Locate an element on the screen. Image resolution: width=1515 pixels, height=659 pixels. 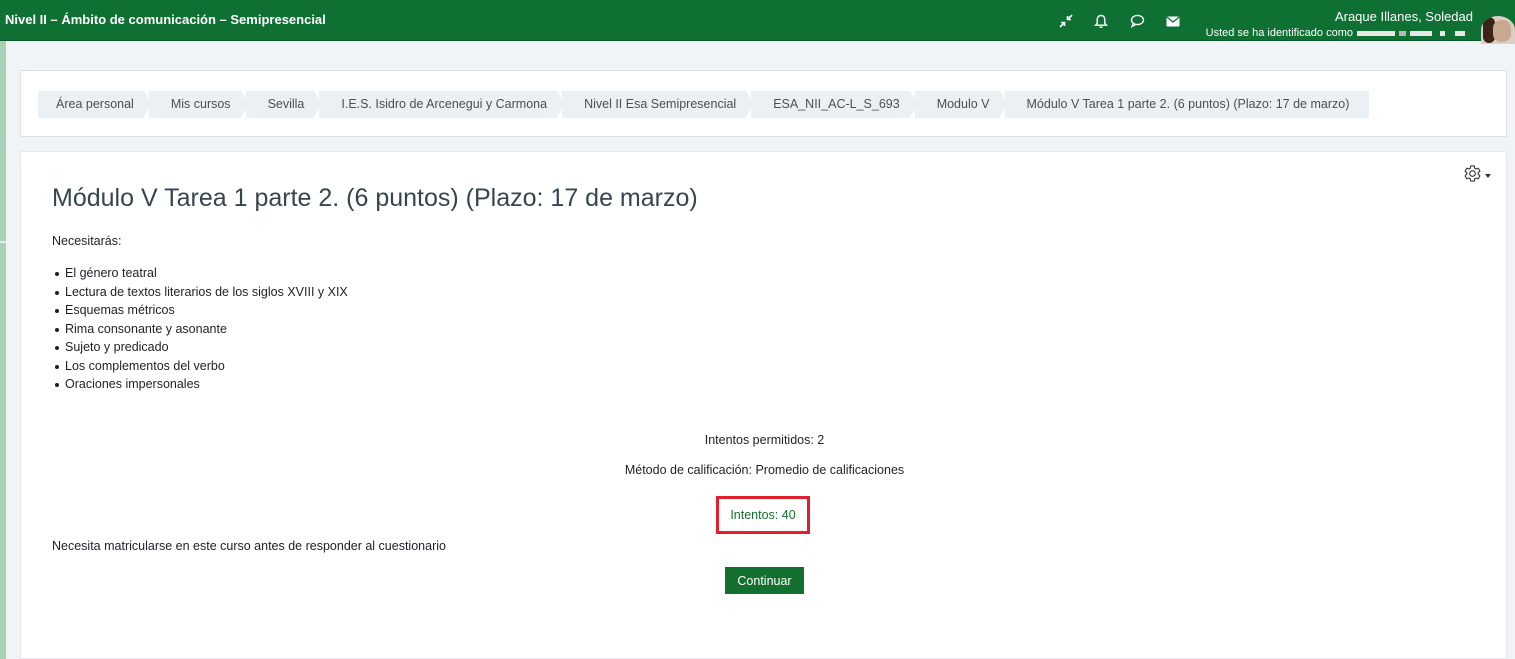
drawer-stripe-tick is located at coordinates (3, 242).